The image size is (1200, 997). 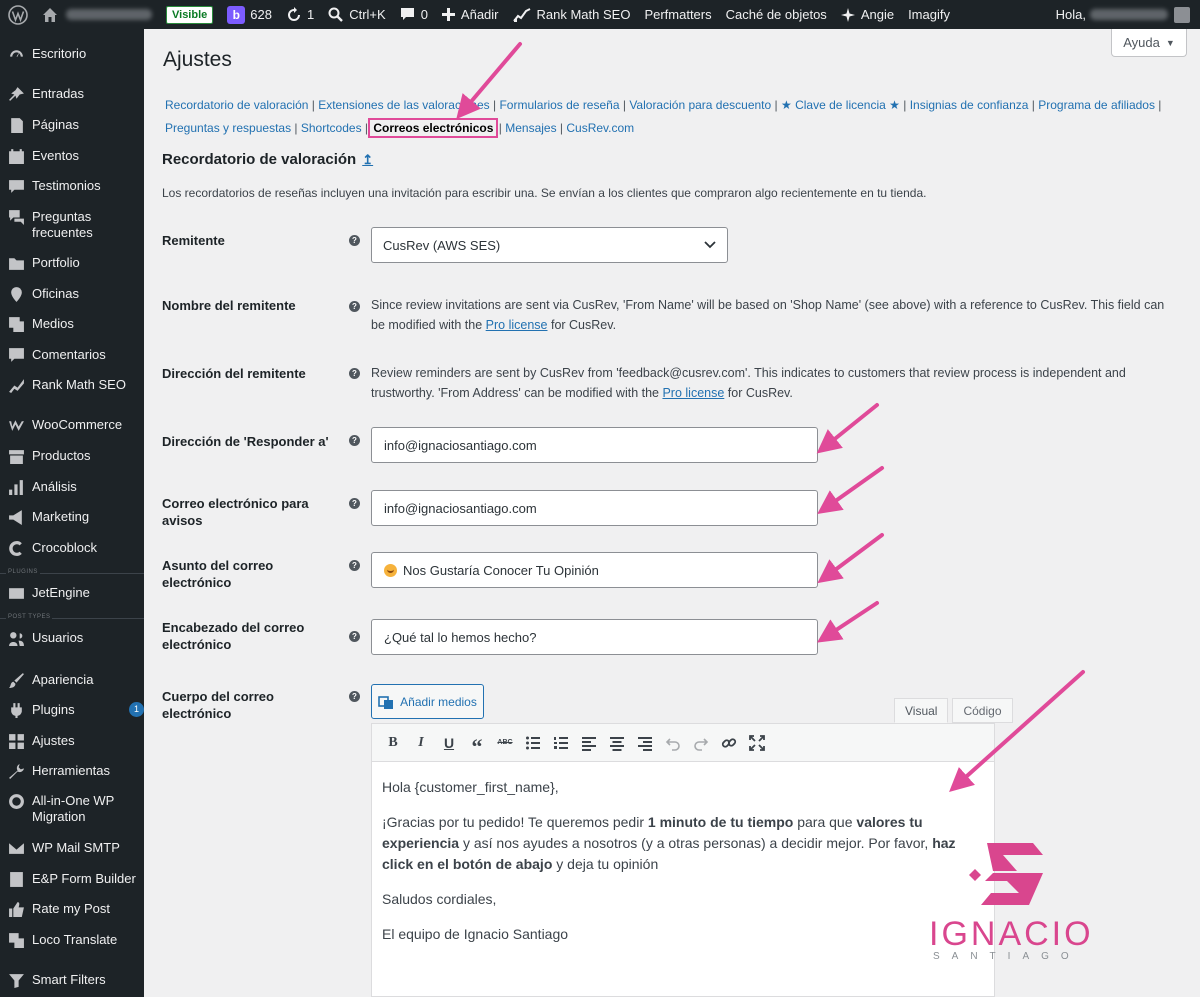 What do you see at coordinates (56, 262) in the screenshot?
I see `sidebar-item-label: Portfolio` at bounding box center [56, 262].